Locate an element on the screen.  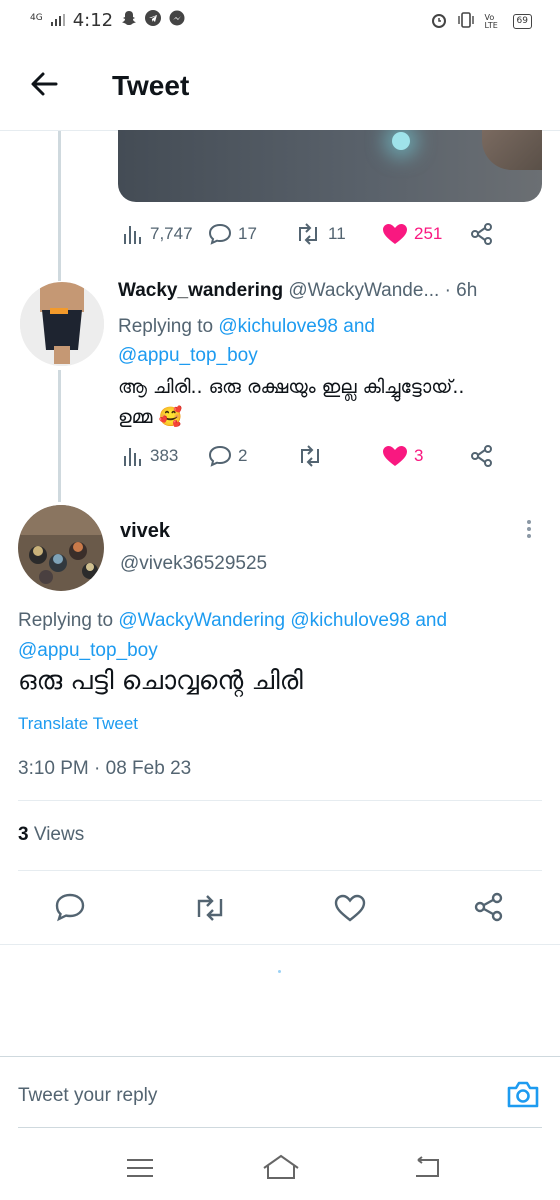
like-count: 3 is located at coordinates (419, 455).